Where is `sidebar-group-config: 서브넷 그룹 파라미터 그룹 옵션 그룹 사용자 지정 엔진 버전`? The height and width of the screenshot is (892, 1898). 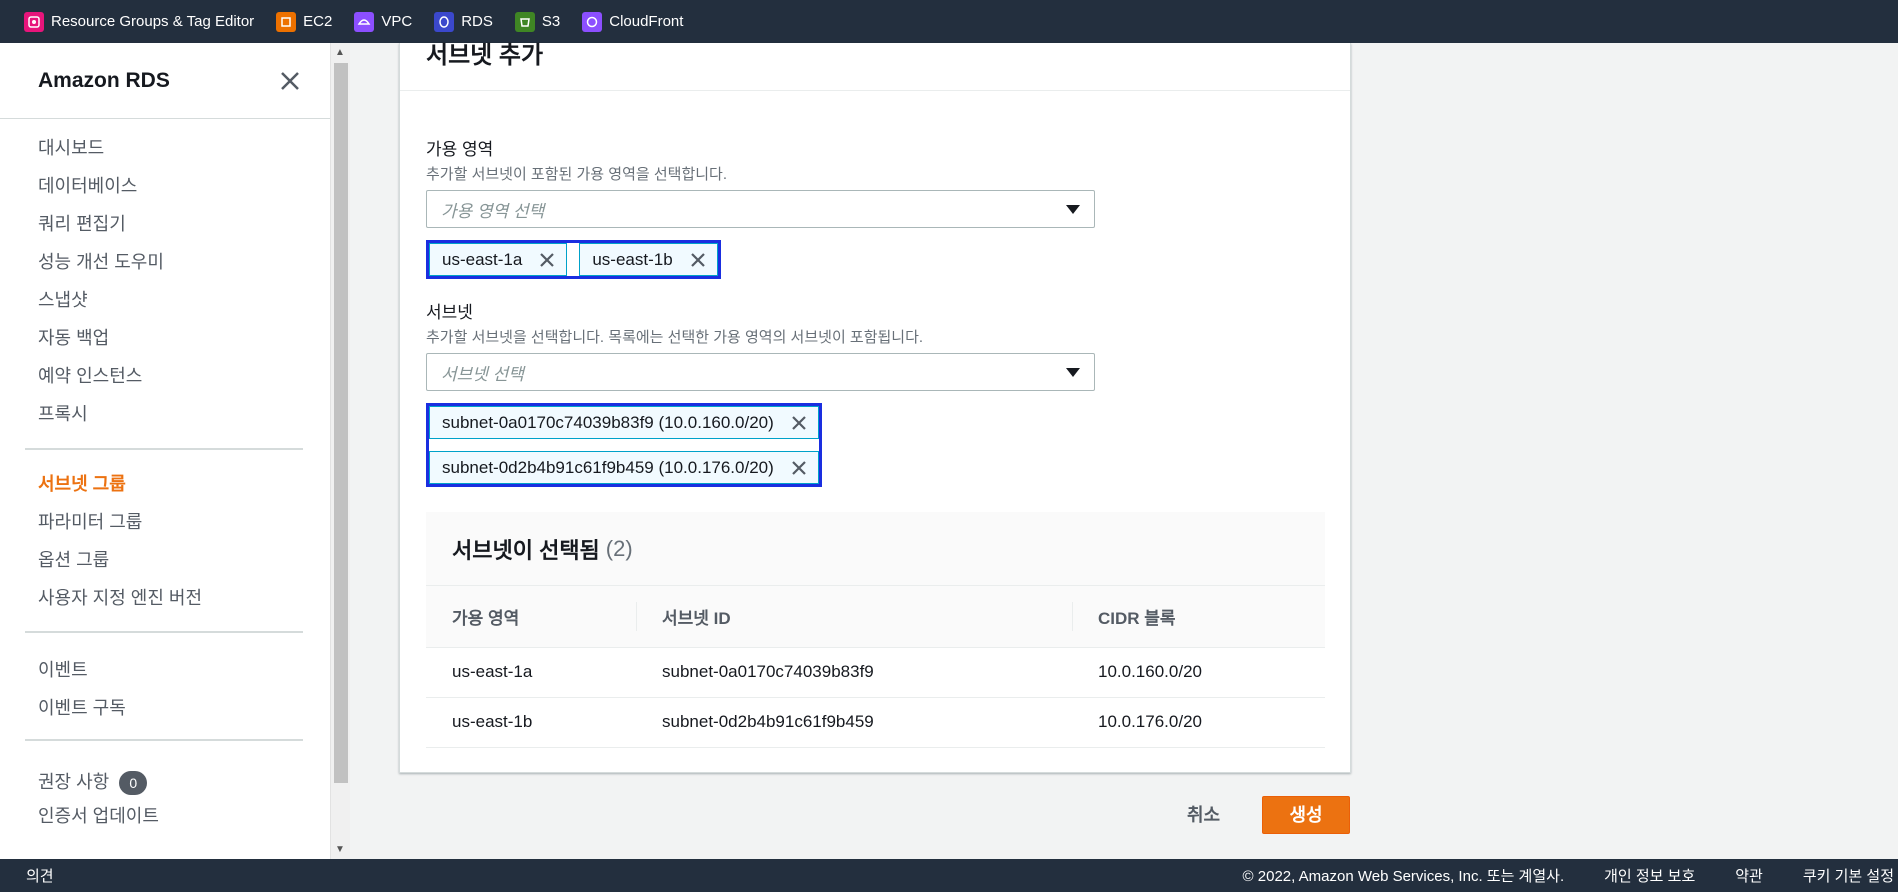 sidebar-group-config: 서브넷 그룹 파라미터 그룹 옵션 그룹 사용자 지정 엔진 버전 is located at coordinates (165, 541).